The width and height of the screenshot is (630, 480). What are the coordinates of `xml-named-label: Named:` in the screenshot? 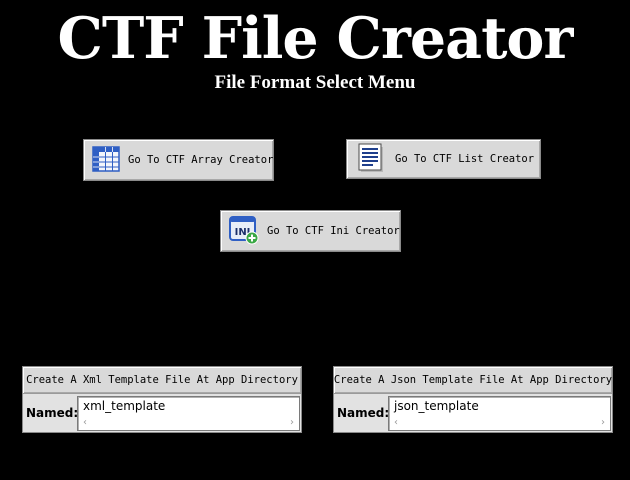 It's located at (52, 413).